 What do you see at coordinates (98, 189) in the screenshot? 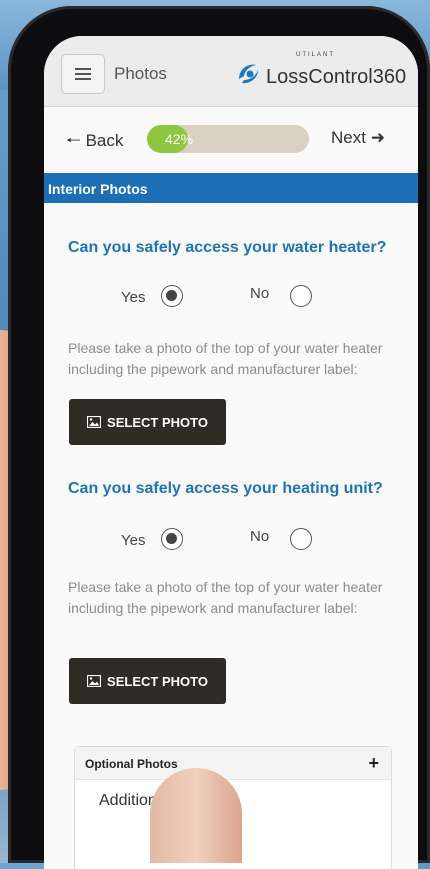
I see `section-title: Interior Photos` at bounding box center [98, 189].